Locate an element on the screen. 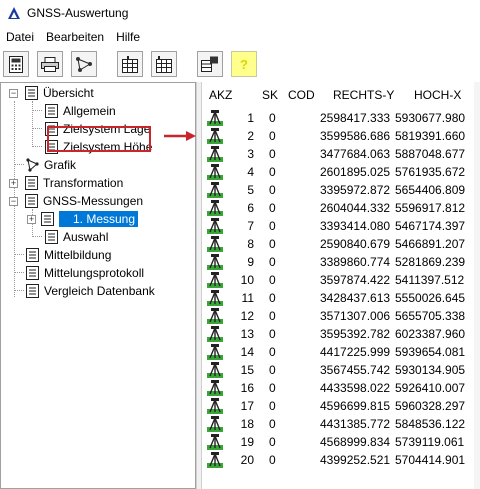  table-row: 5 0 3395972.872 5654406.809 is located at coordinates (341, 190).